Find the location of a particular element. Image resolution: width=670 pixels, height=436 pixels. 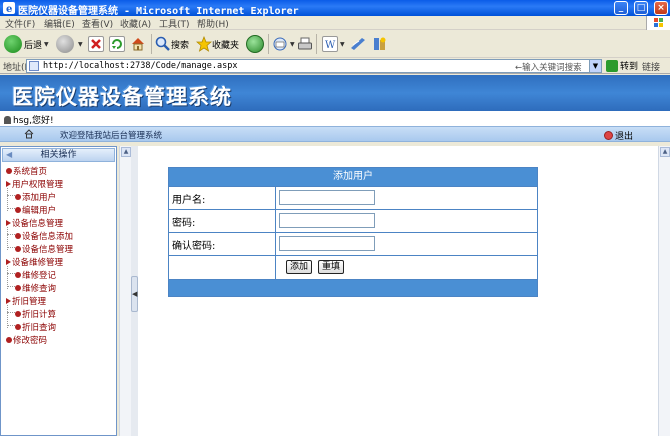

search-button: 搜索 is located at coordinates (172, 44).